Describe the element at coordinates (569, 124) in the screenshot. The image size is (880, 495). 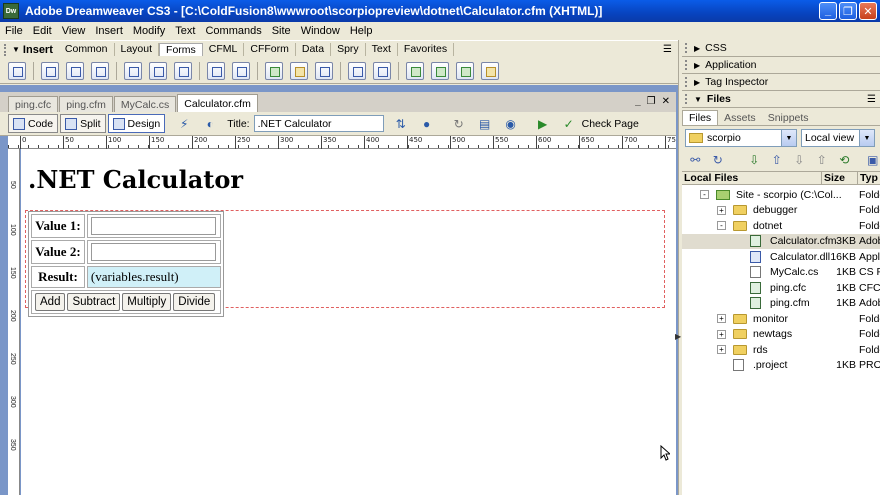
I see `check-page-icon: ✓` at that location.